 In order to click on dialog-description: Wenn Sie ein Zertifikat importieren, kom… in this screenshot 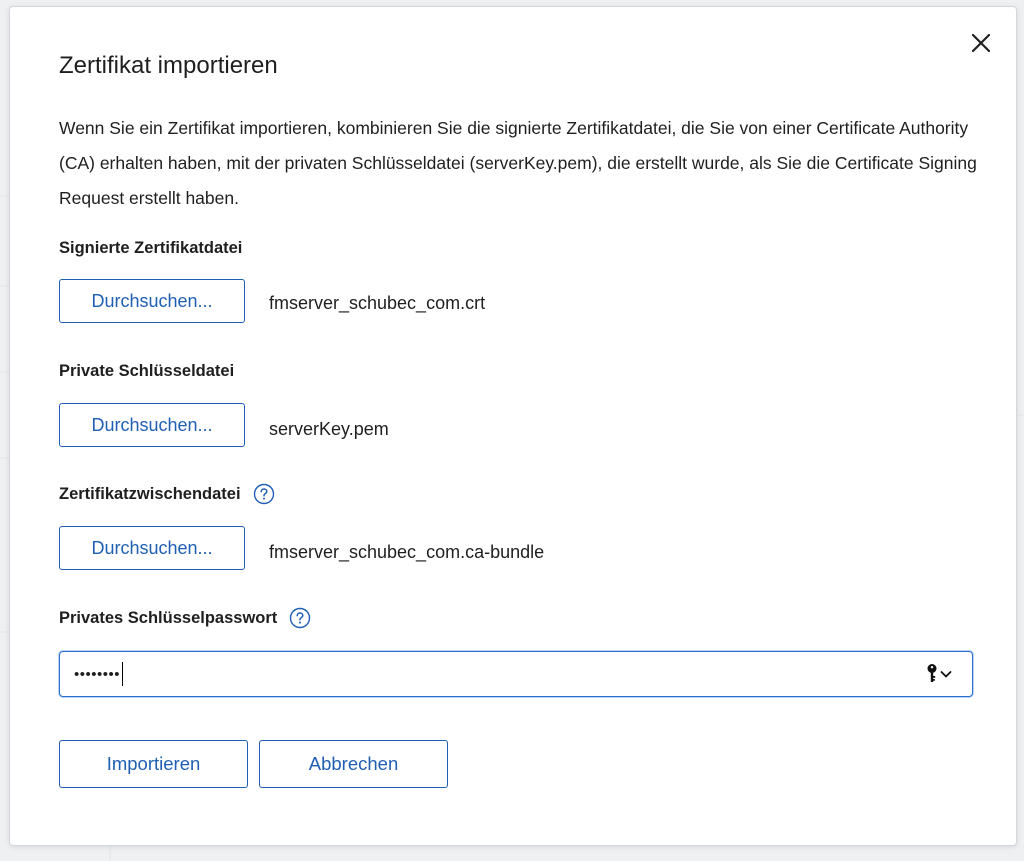, I will do `click(518, 163)`.